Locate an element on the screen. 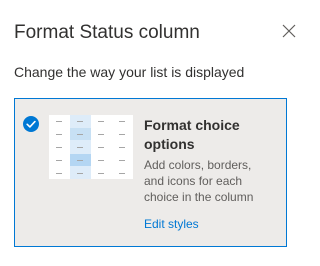 This screenshot has width=320, height=266. choice-table-preview-icon is located at coordinates (91, 147).